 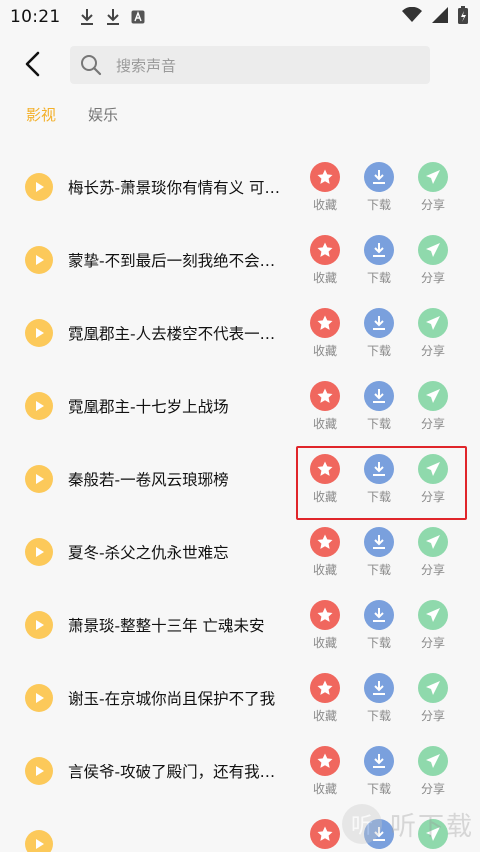 What do you see at coordinates (41, 114) in the screenshot?
I see `tab-film: 影视` at bounding box center [41, 114].